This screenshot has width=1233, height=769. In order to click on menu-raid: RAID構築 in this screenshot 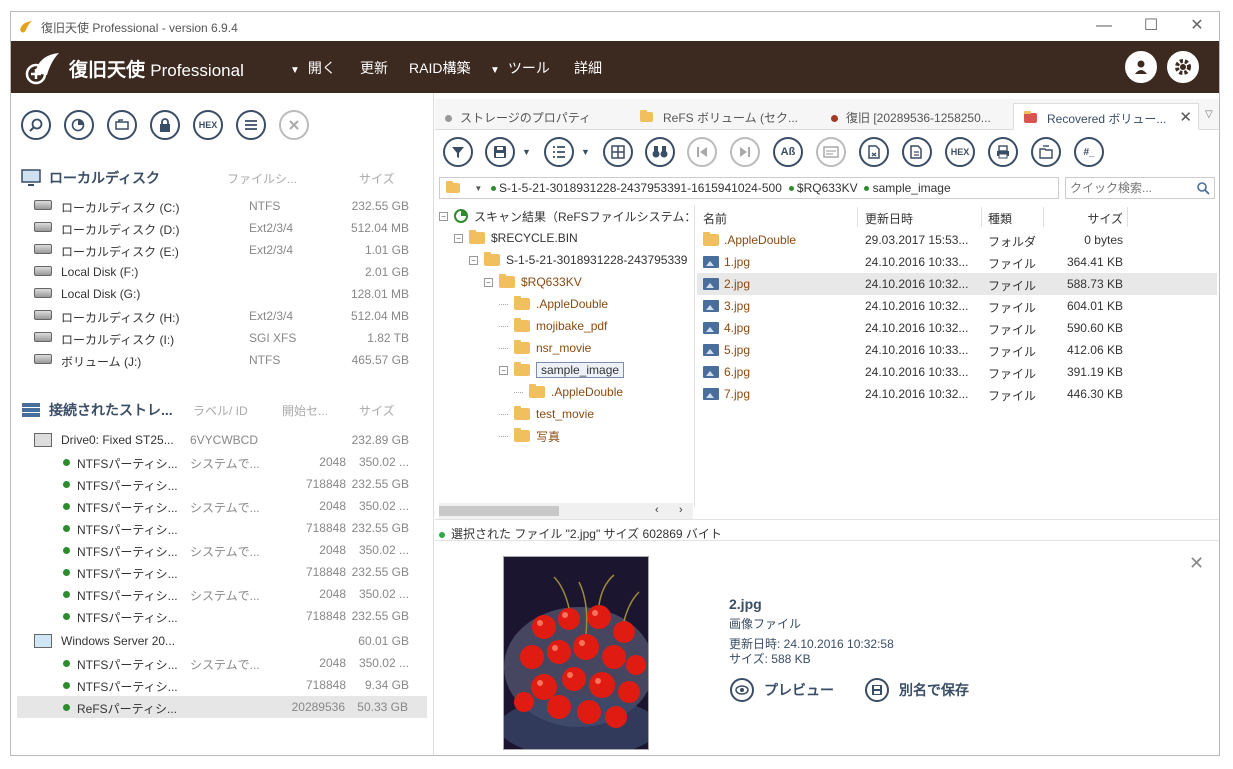, I will do `click(439, 68)`.